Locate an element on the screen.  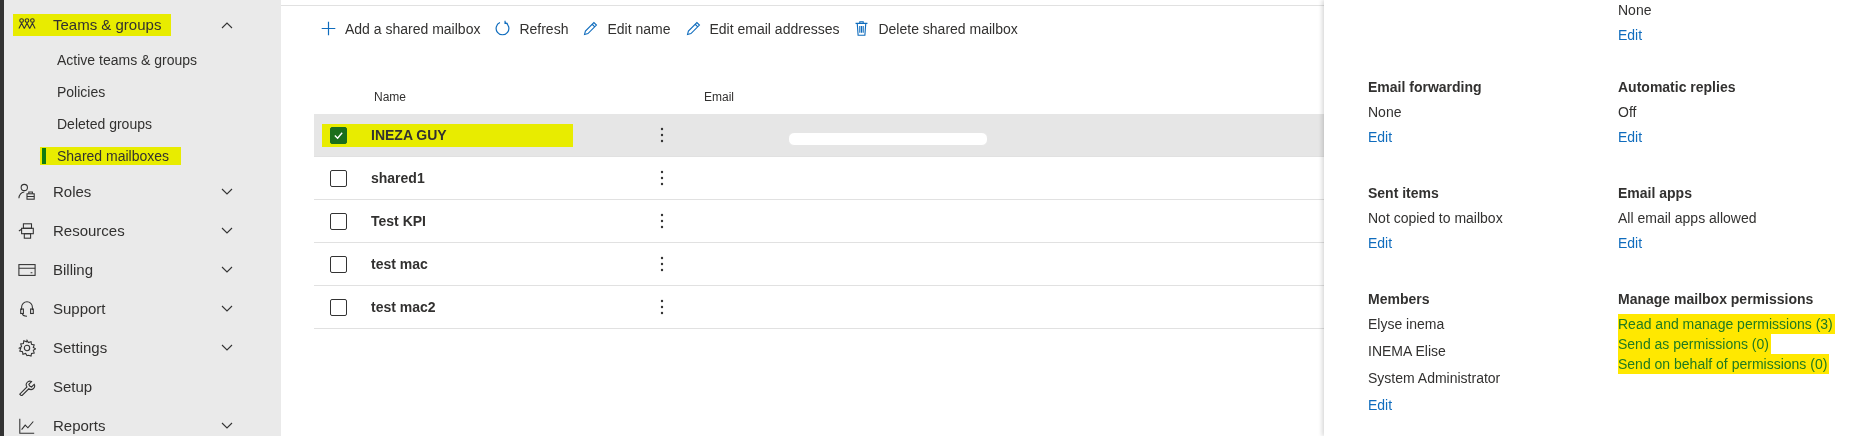
table-row: test mac2 is located at coordinates (819, 307).